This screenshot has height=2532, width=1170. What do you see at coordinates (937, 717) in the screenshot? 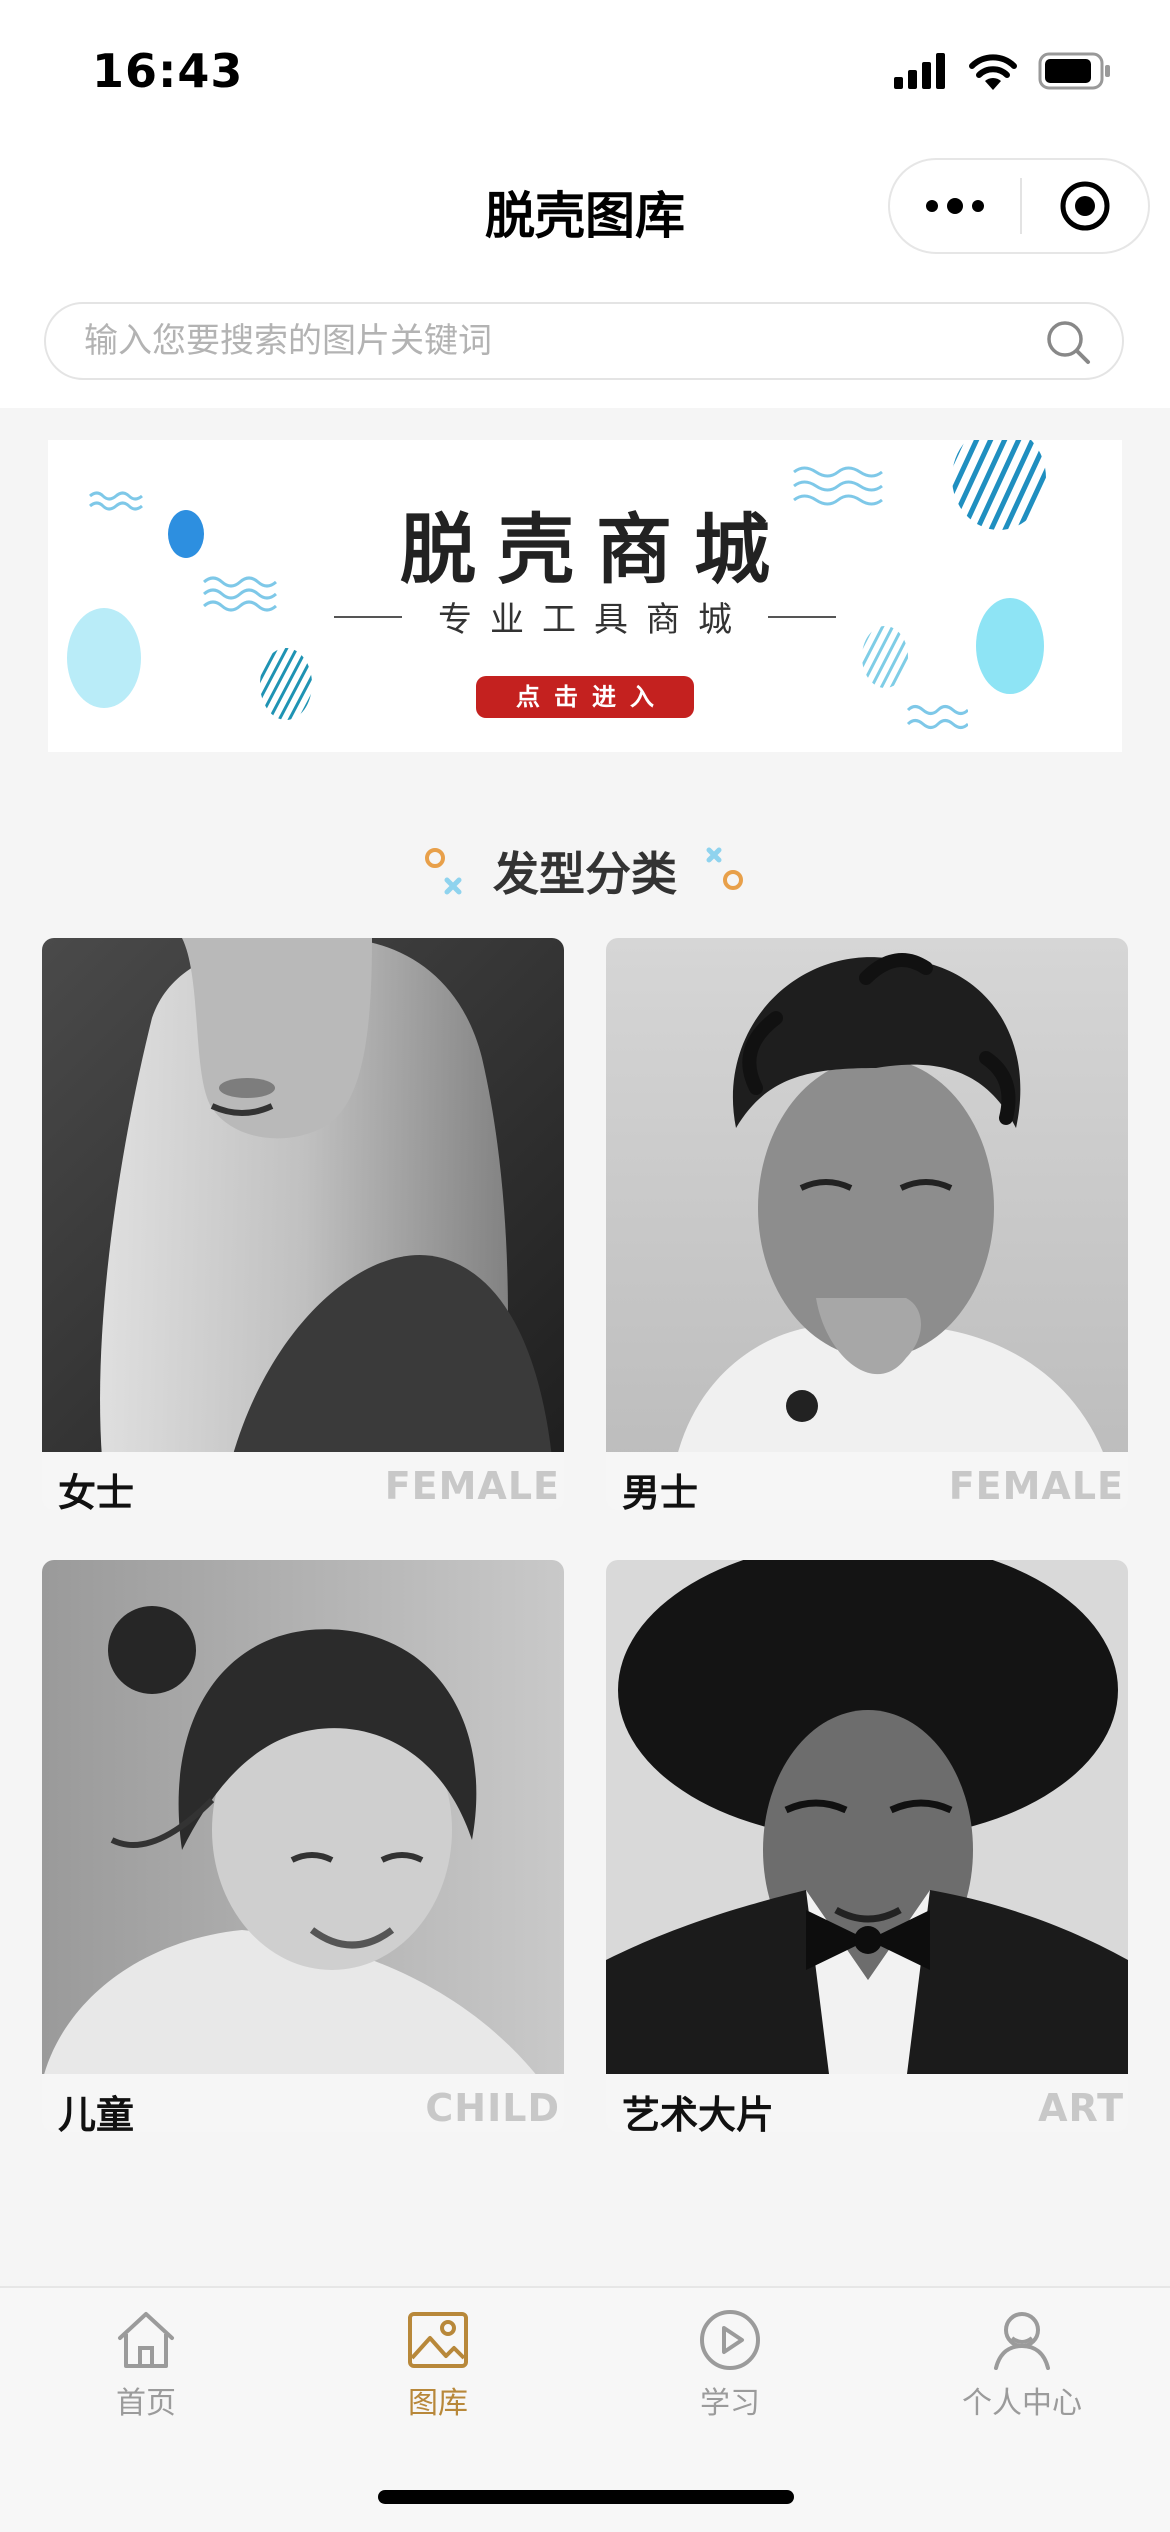
I see `wave-decoration-icon` at bounding box center [937, 717].